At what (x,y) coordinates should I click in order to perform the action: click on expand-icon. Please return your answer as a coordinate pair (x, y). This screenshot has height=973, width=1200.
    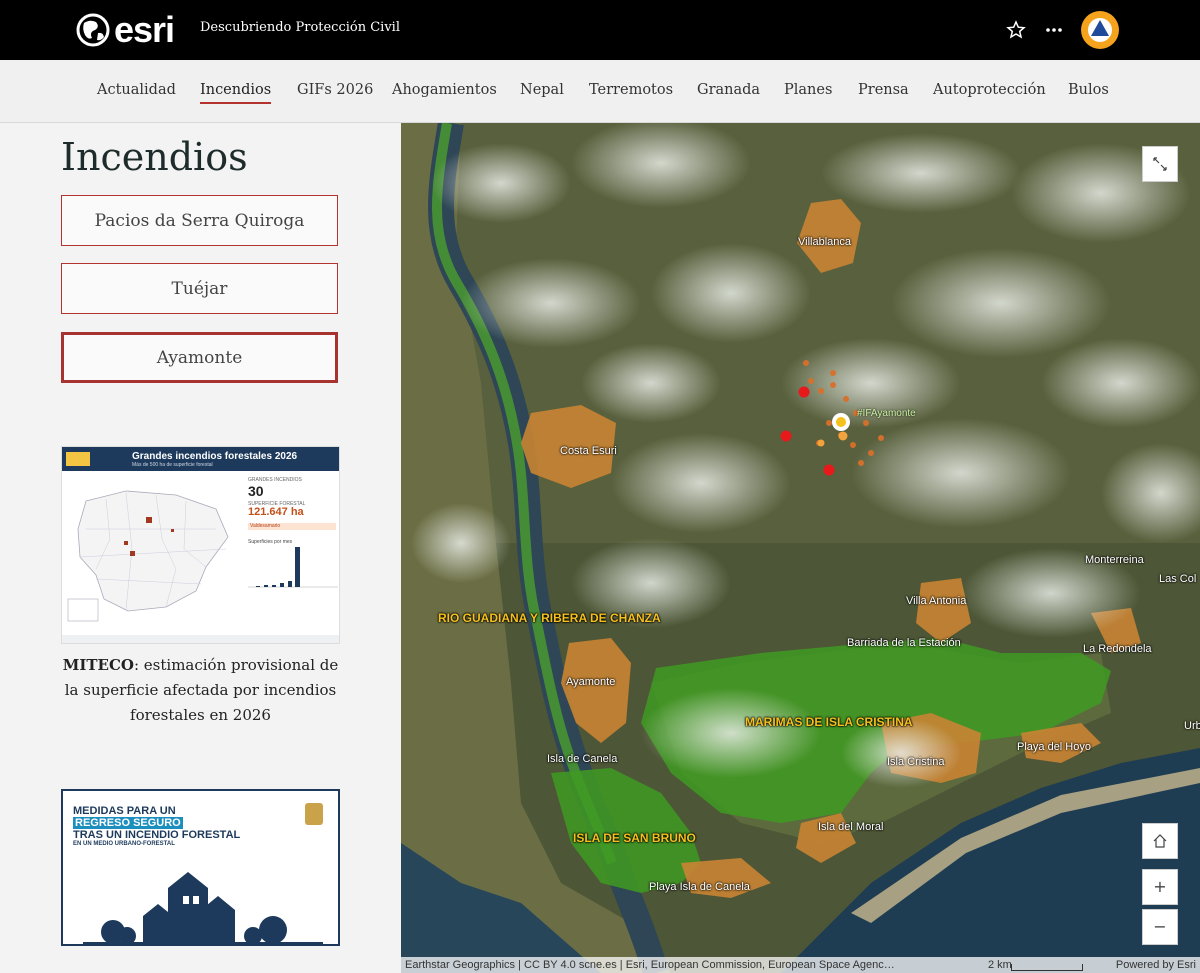
    Looking at the image, I should click on (1160, 164).